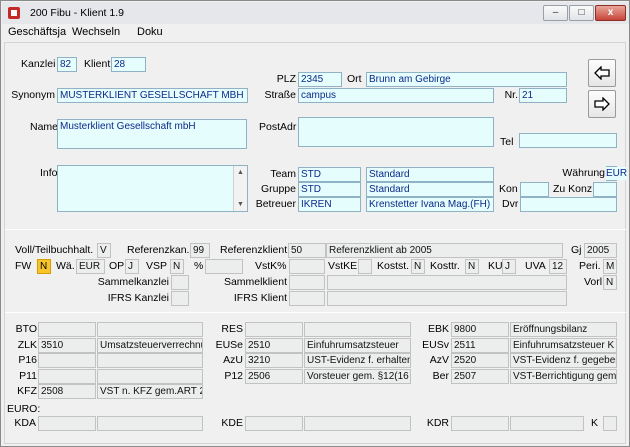  What do you see at coordinates (445, 266) in the screenshot?
I see `kosttr-label: Kosttr.` at bounding box center [445, 266].